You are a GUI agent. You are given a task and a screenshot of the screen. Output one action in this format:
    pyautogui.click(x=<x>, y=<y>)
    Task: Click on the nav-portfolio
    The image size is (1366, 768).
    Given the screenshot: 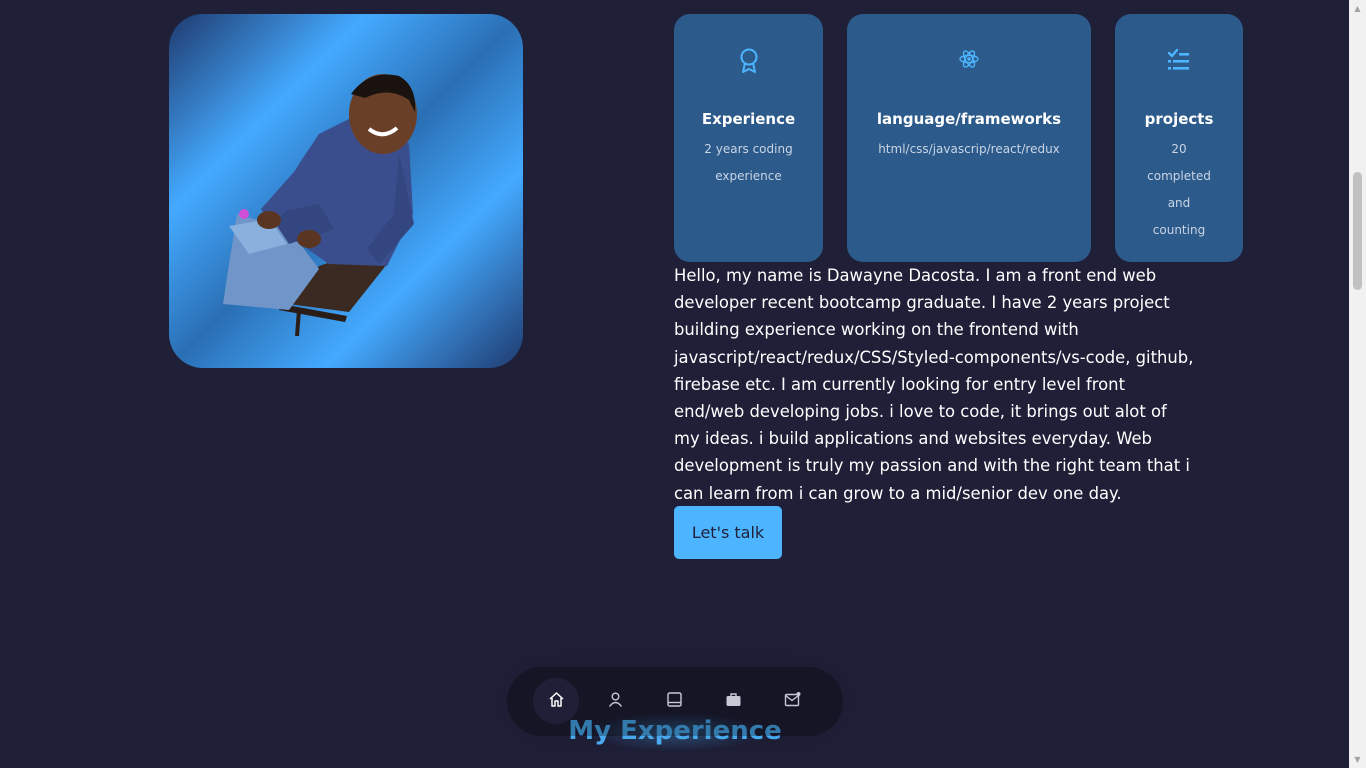 What is the action you would take?
    pyautogui.click(x=733, y=701)
    